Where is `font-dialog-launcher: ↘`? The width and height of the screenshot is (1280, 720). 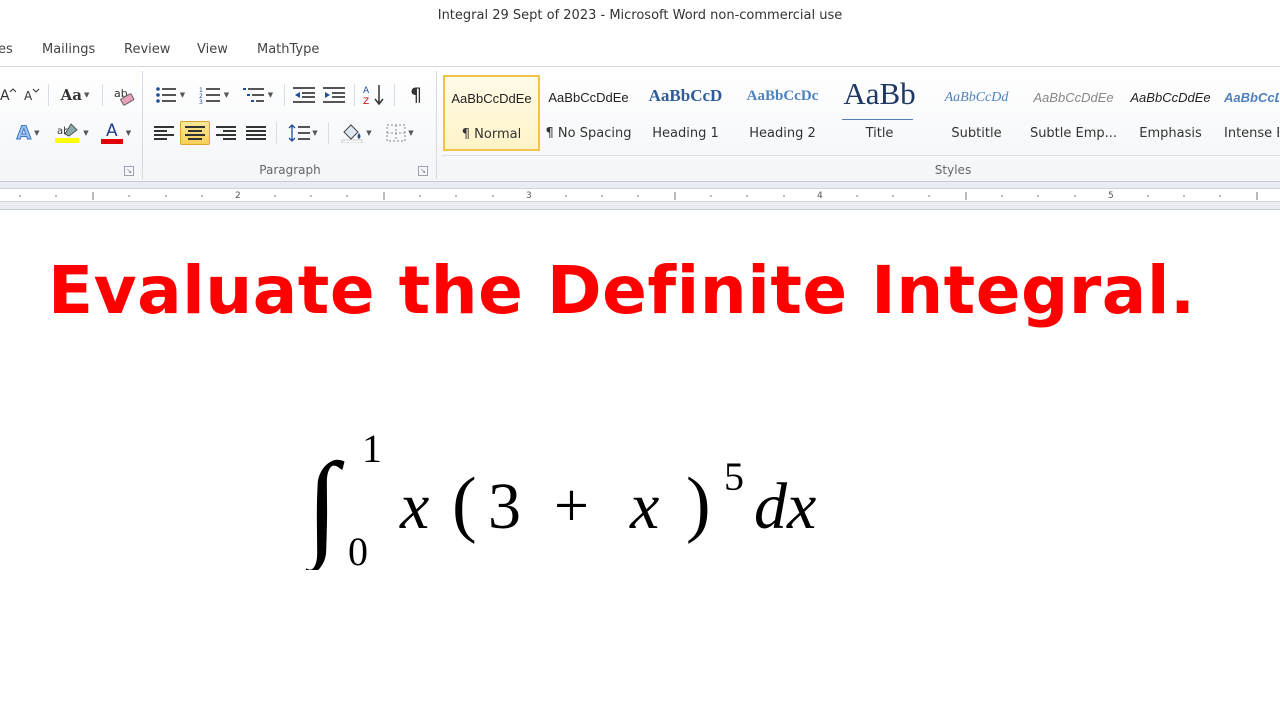
font-dialog-launcher: ↘ is located at coordinates (129, 171).